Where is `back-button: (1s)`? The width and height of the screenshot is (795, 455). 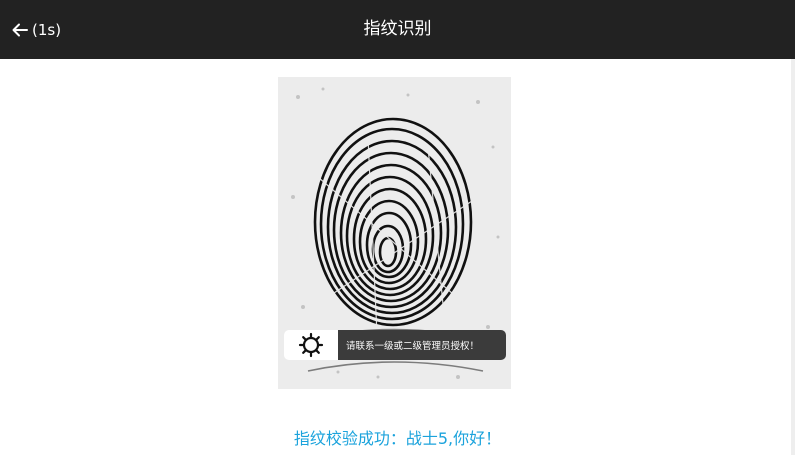
back-button: (1s) is located at coordinates (35, 29).